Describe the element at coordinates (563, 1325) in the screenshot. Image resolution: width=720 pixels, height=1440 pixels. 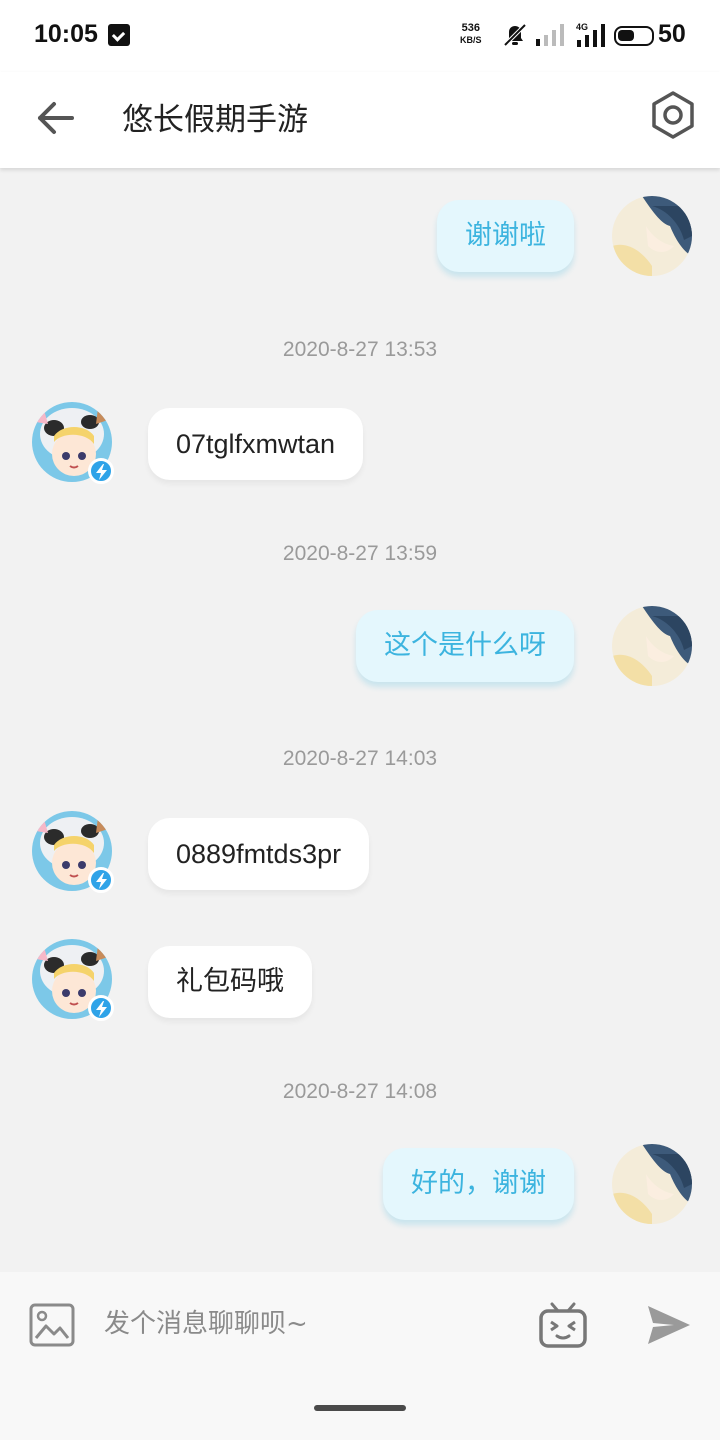
I see `emoji-icon` at that location.